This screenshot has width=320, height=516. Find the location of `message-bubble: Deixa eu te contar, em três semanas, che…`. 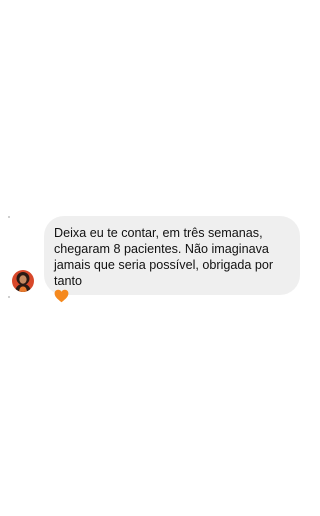

message-bubble: Deixa eu te contar, em três semanas, che… is located at coordinates (172, 259).